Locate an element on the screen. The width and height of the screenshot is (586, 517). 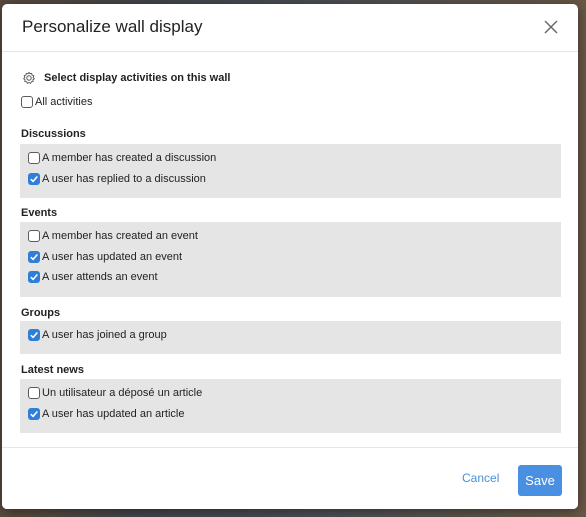
section-groups: A user has joined a group is located at coordinates (290, 337).